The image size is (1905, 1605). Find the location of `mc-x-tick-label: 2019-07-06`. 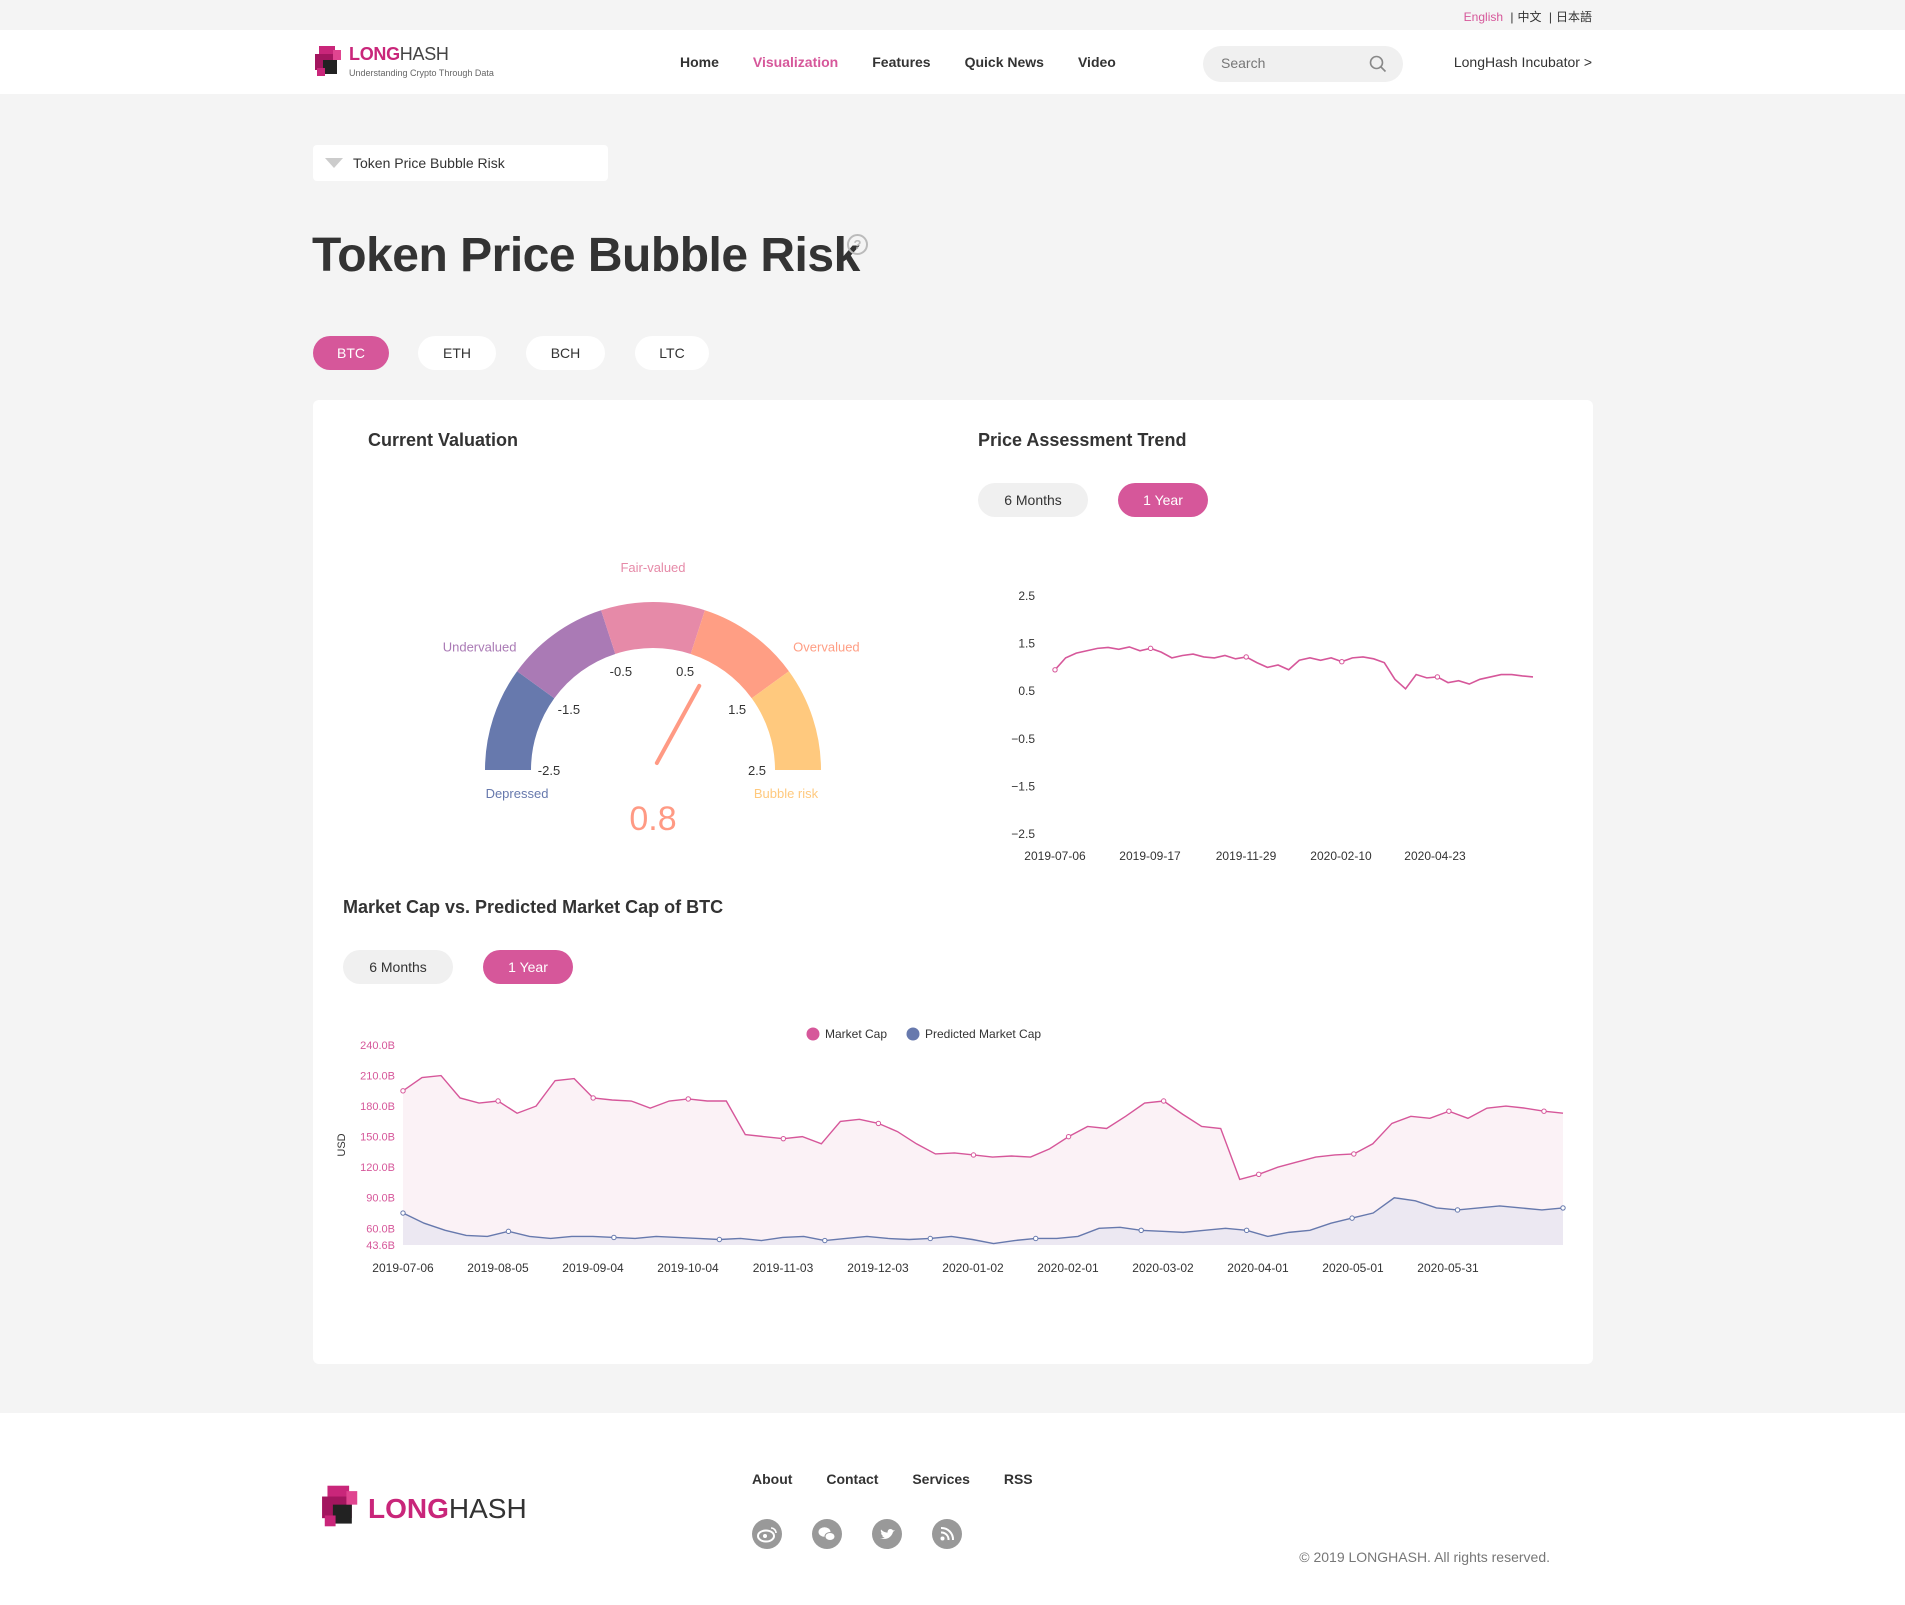

mc-x-tick-label: 2019-07-06 is located at coordinates (403, 1268).